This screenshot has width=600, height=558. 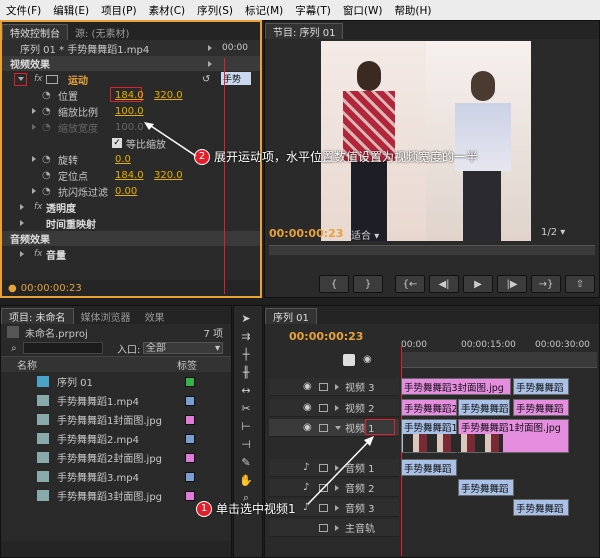 What do you see at coordinates (246, 390) in the screenshot?
I see `rate-stretch-tool-icon: ↔` at bounding box center [246, 390].